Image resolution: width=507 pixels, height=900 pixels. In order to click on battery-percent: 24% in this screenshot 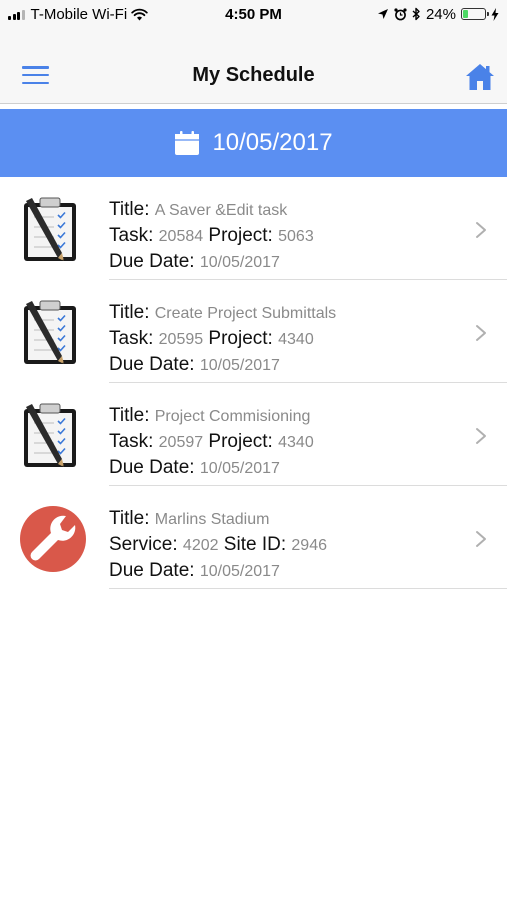, I will do `click(440, 14)`.